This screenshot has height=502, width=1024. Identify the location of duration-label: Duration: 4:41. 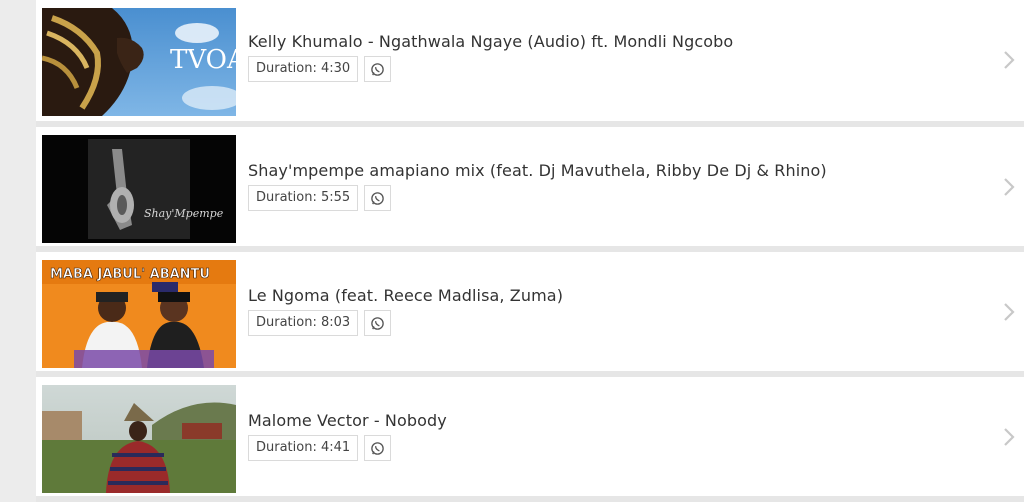
(303, 448).